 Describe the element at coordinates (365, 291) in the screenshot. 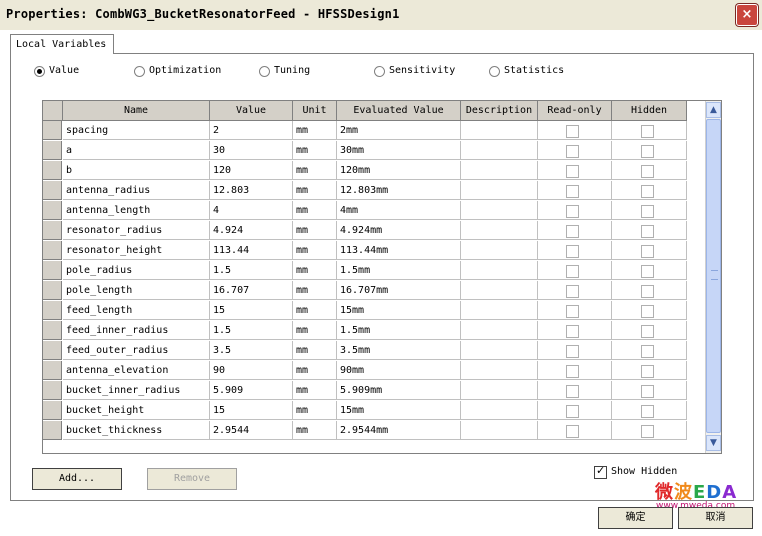

I see `table-row: pole_length 16.707 mm 16.707mm` at that location.